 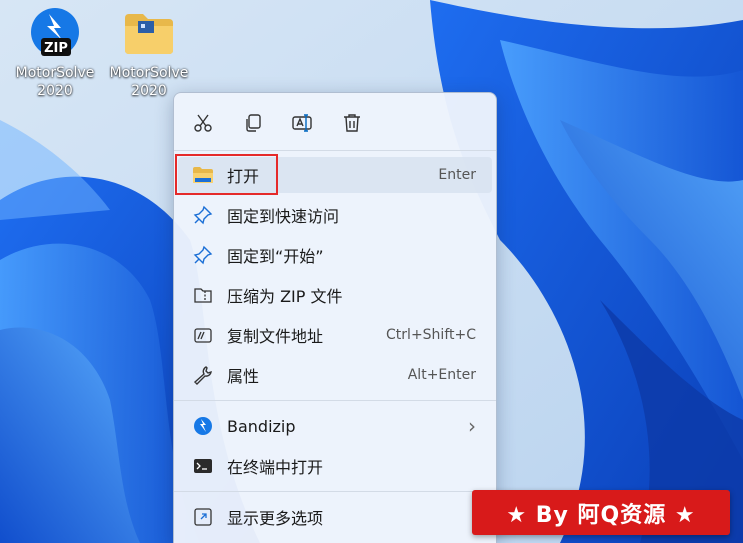 I want to click on menu-item-label: 复制文件地址, so click(x=275, y=336).